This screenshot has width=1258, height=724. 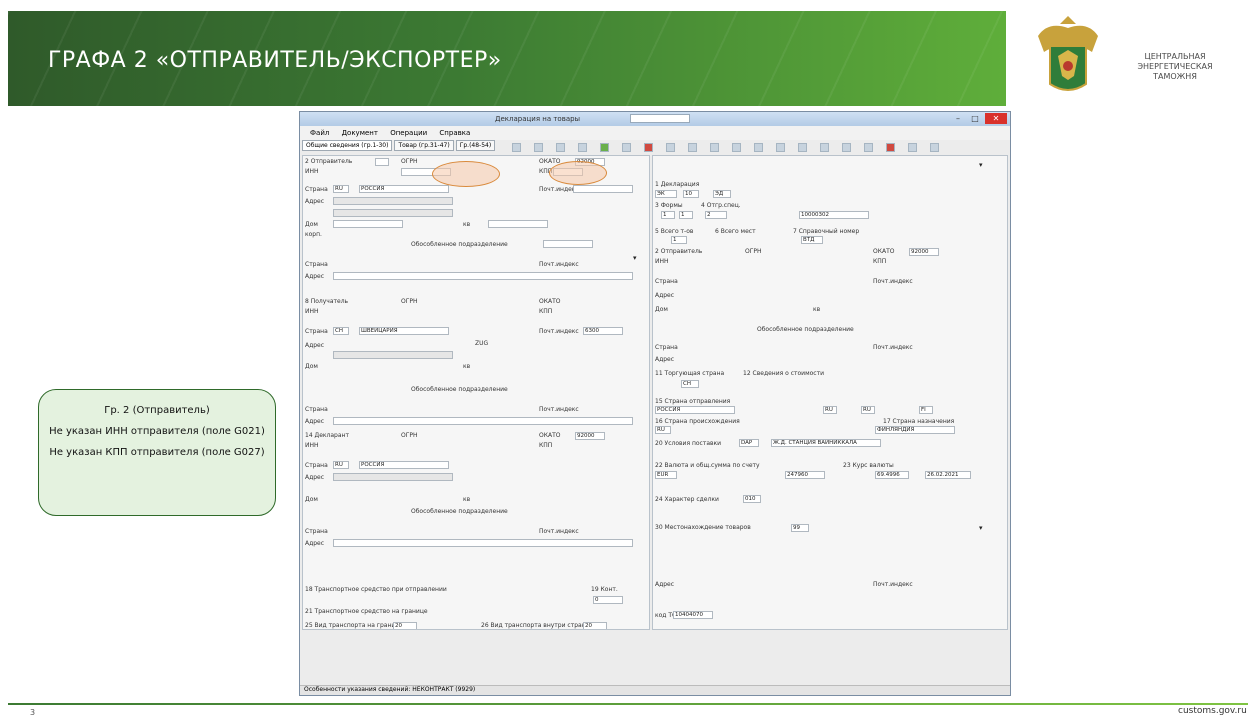 What do you see at coordinates (393, 201) in the screenshot?
I see `address-field` at bounding box center [393, 201].